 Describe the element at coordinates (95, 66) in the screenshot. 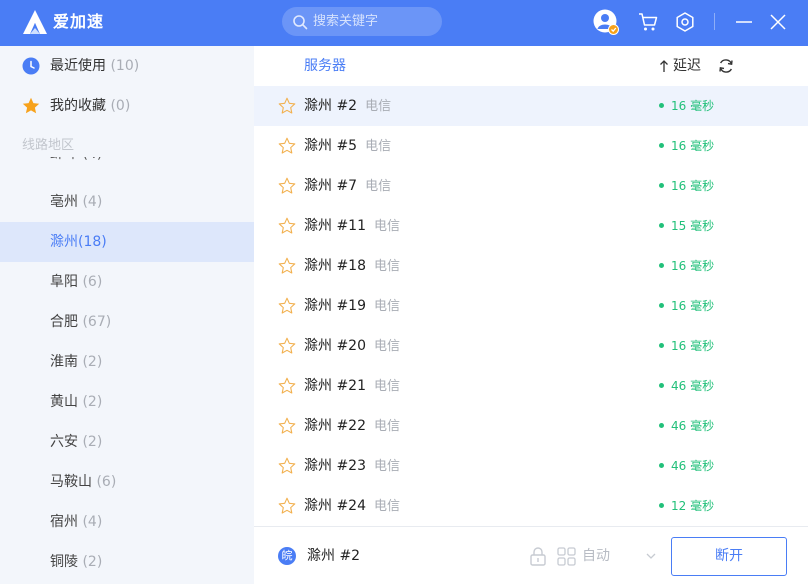

I see `sidebar-item-label: 最近使用 (10)` at that location.